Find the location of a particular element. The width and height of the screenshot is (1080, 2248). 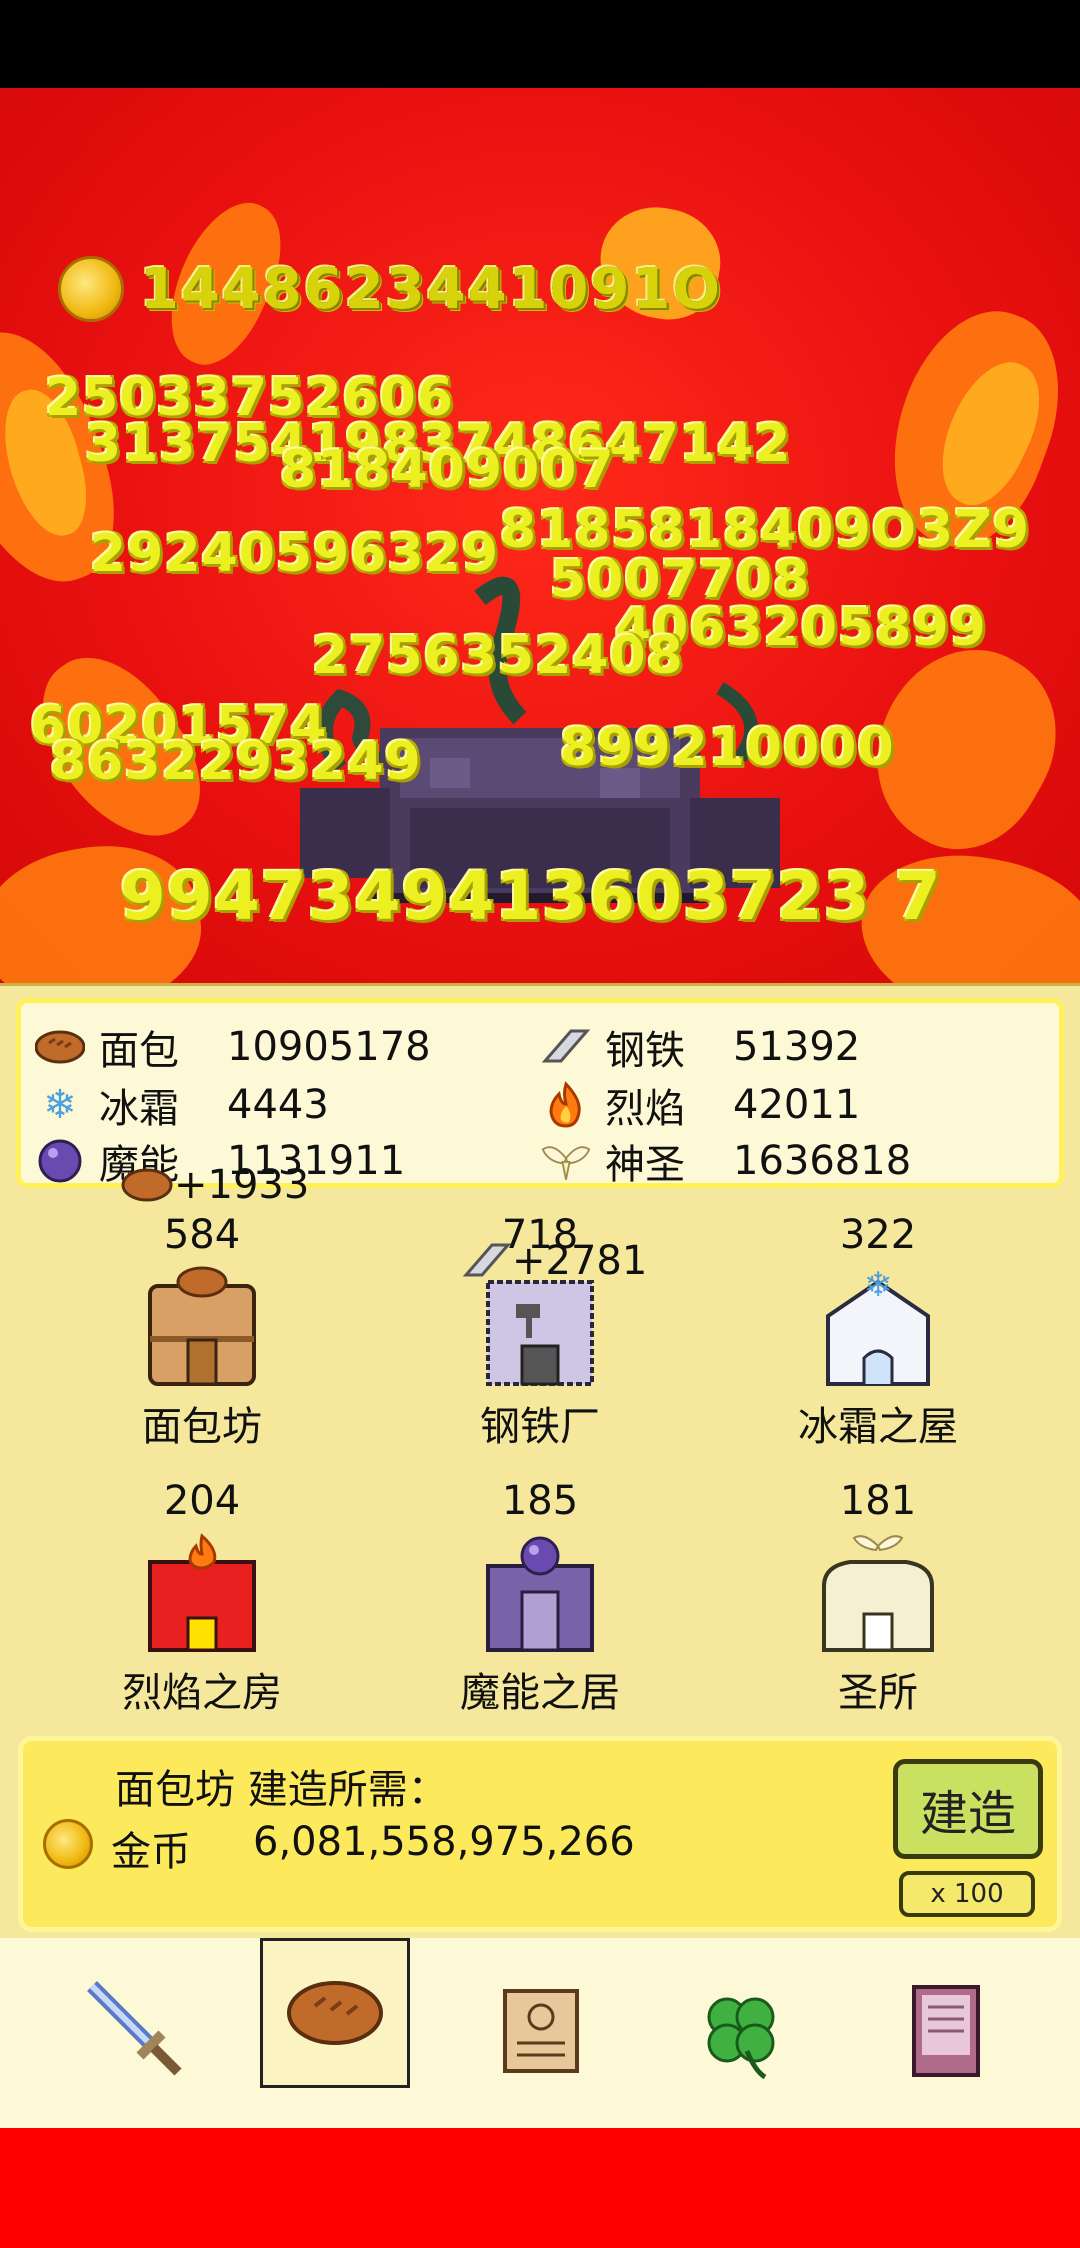

resource-frost: ❄ 冰霜 4443 is located at coordinates (182, 1105).